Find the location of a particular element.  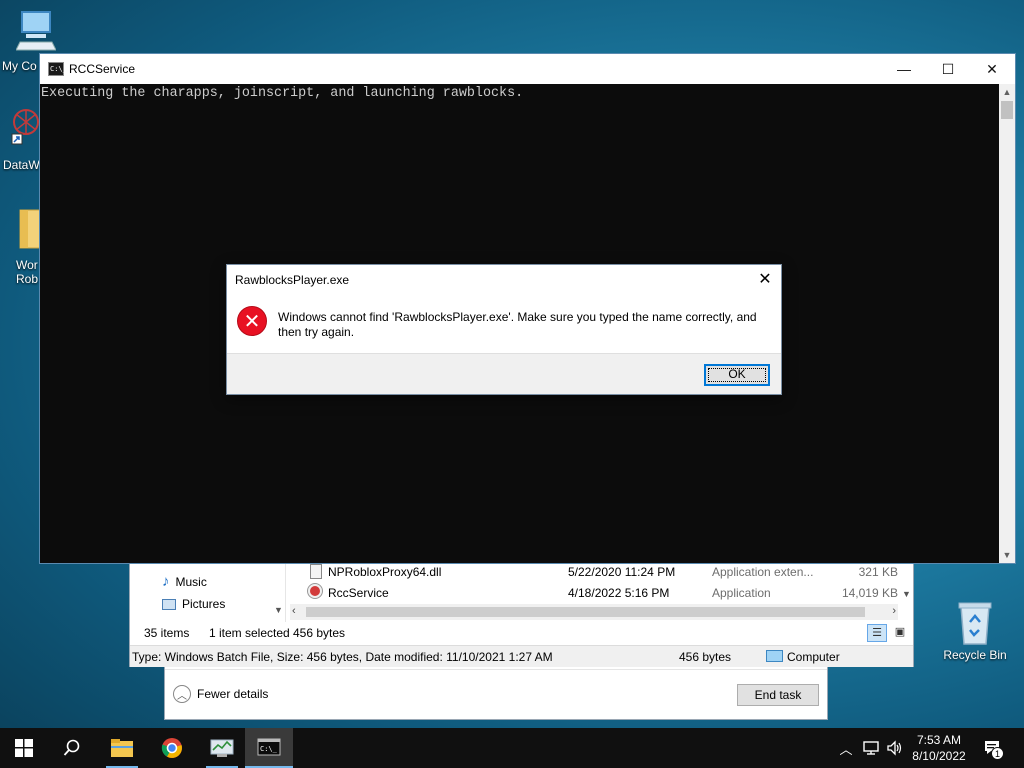

nav-item-label: Pictures is located at coordinates (204, 604).